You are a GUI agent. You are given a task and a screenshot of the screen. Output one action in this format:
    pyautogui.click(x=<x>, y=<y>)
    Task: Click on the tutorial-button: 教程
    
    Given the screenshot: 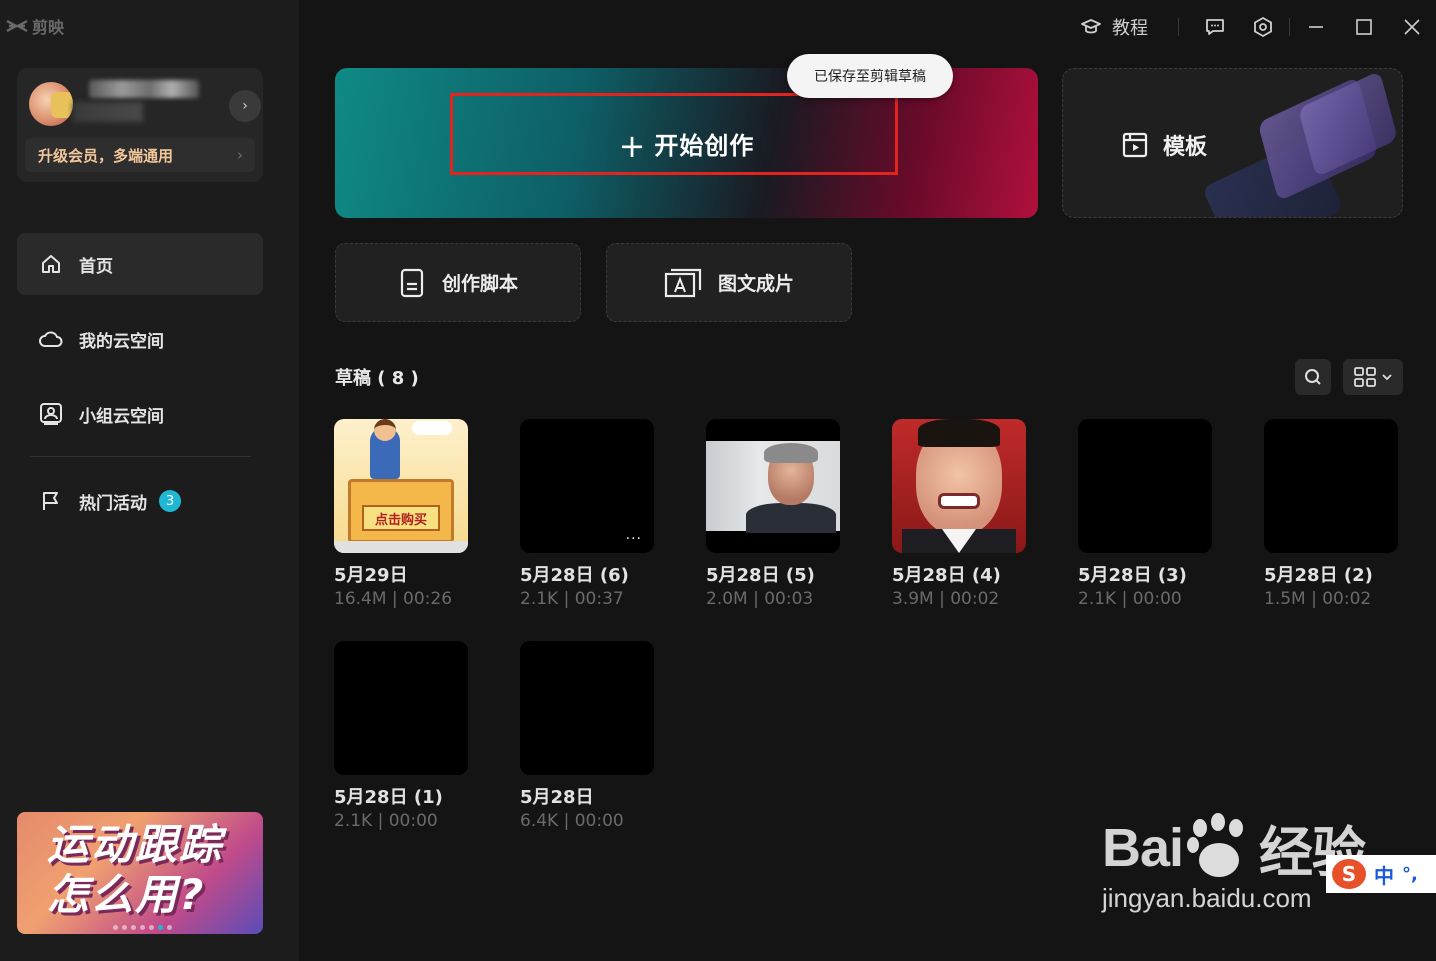 What is the action you would take?
    pyautogui.click(x=1114, y=27)
    